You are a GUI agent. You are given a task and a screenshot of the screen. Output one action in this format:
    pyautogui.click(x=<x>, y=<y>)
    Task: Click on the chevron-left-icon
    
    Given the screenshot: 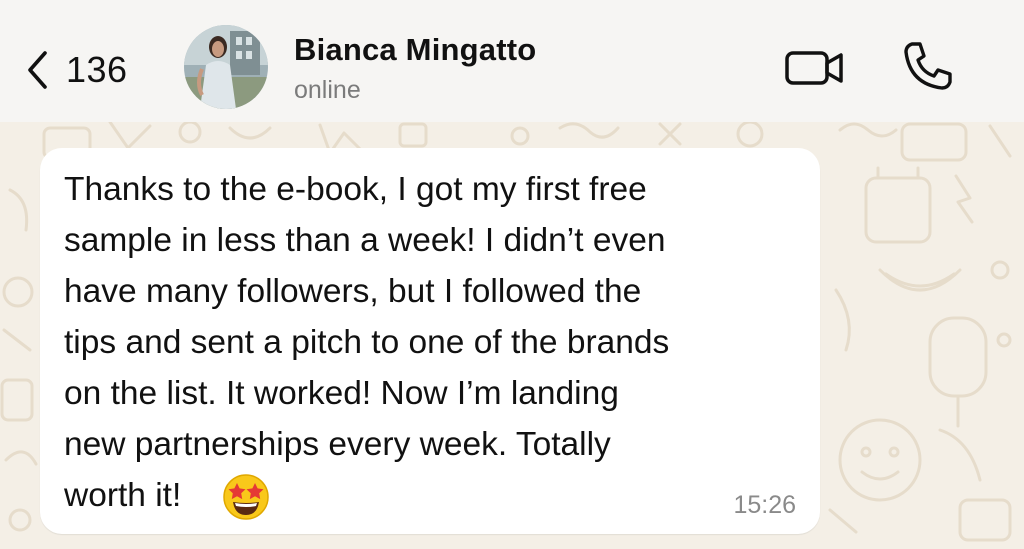 What is the action you would take?
    pyautogui.click(x=37, y=70)
    